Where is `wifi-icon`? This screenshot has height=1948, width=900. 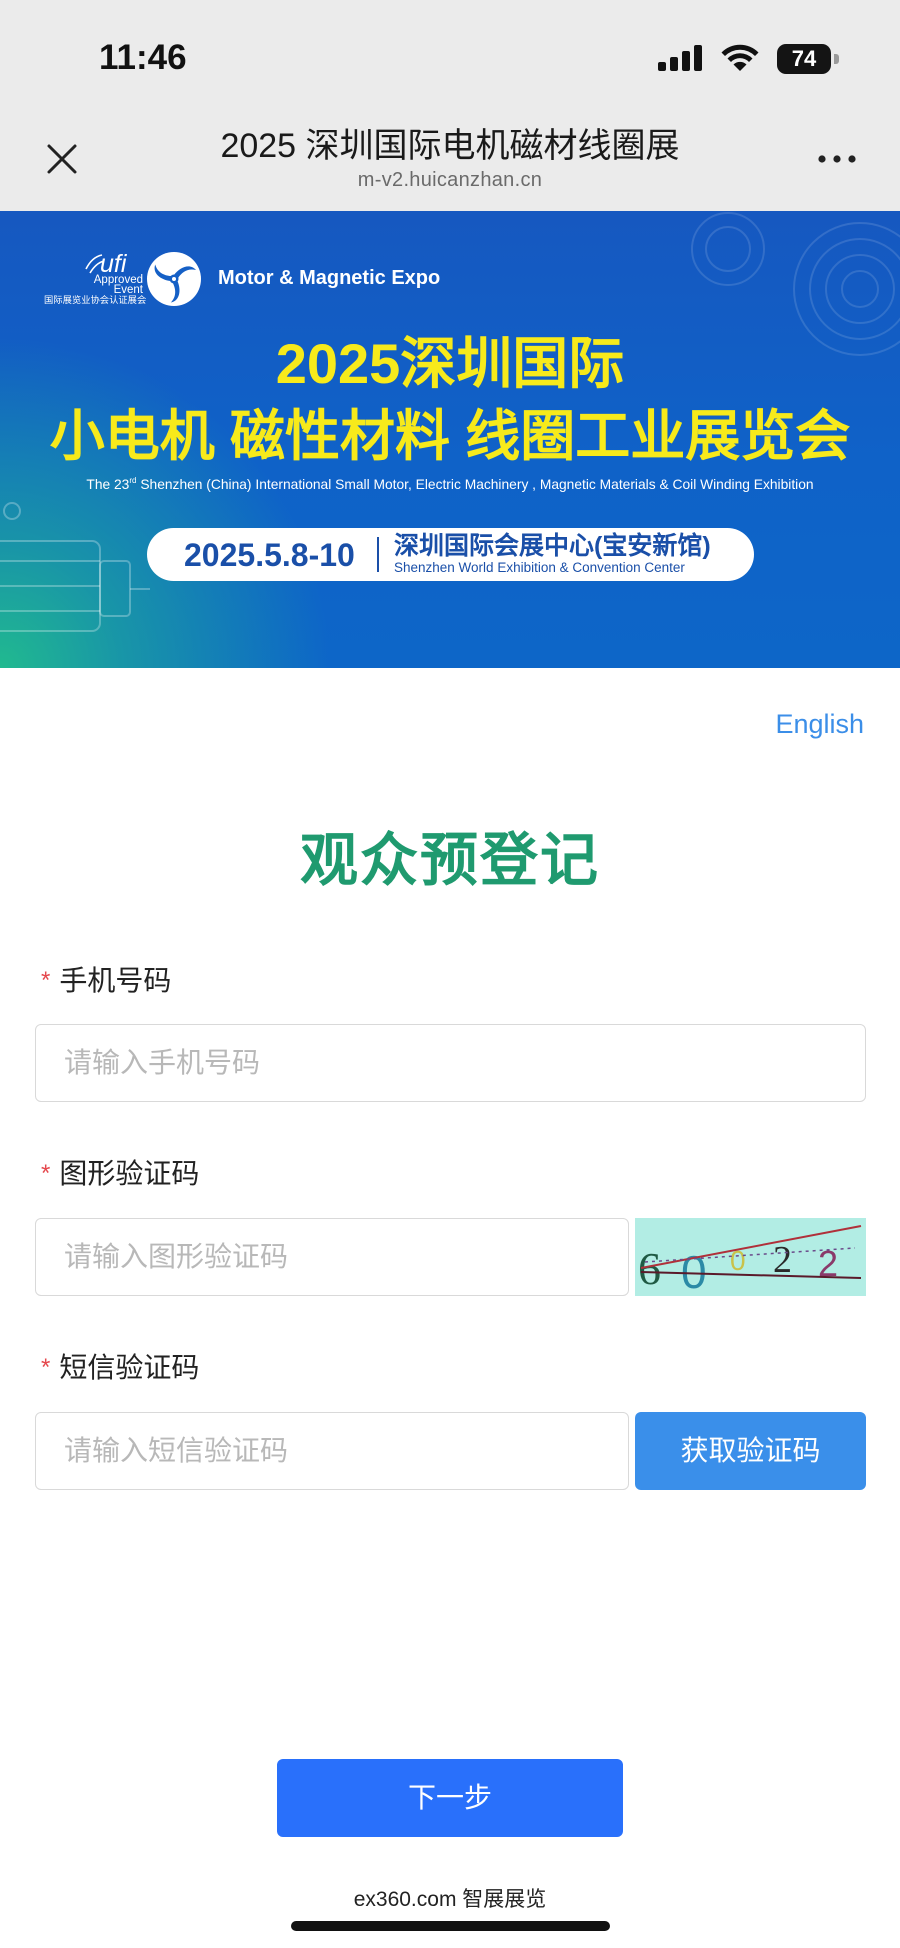
wifi-icon is located at coordinates (740, 57).